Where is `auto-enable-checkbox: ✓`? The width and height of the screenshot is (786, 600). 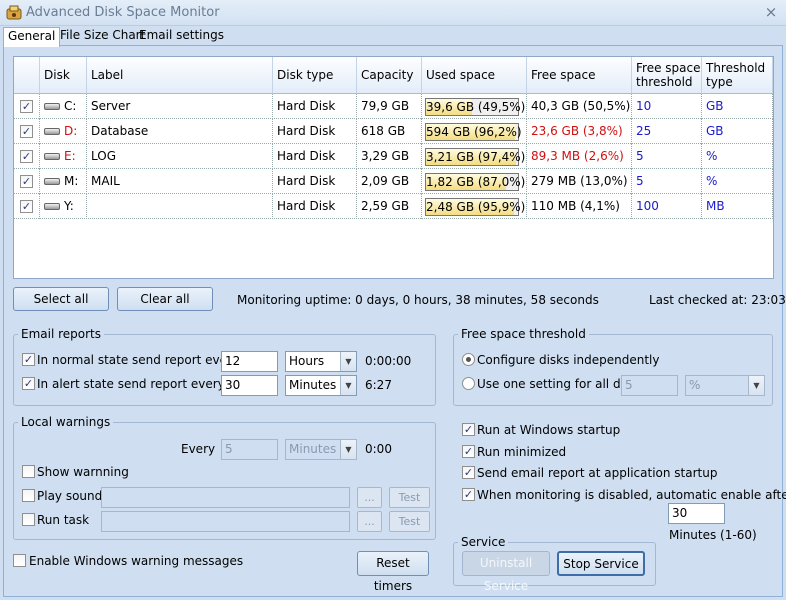 auto-enable-checkbox: ✓ is located at coordinates (468, 494).